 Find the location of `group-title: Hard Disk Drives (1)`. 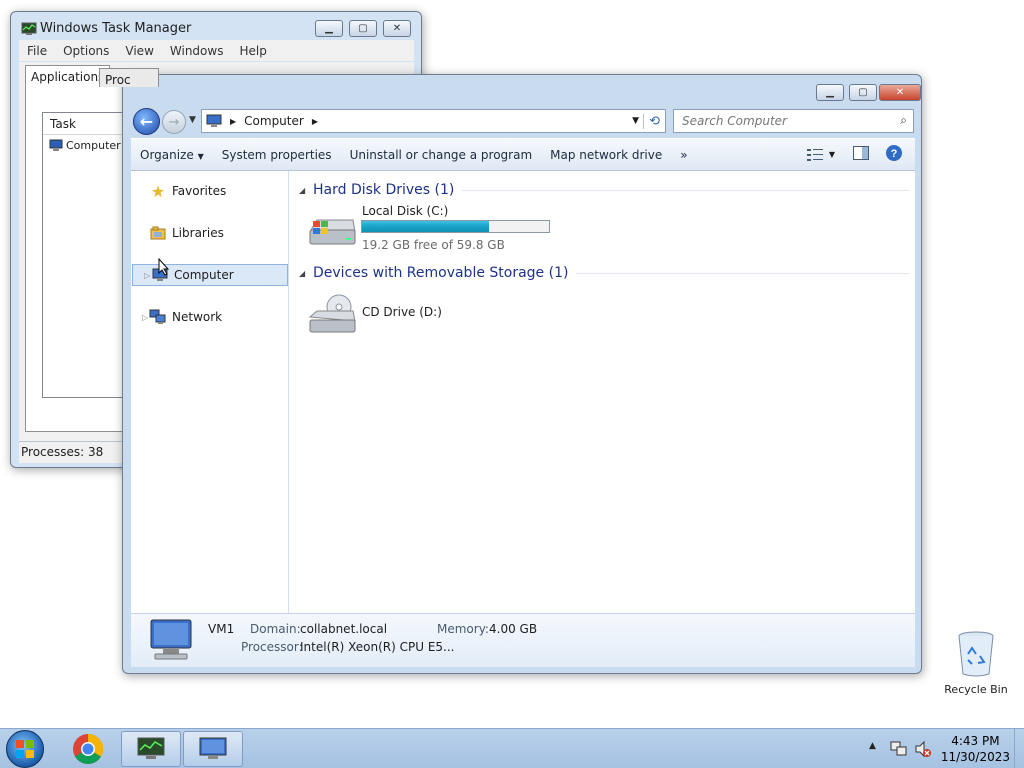

group-title: Hard Disk Drives (1) is located at coordinates (384, 190).